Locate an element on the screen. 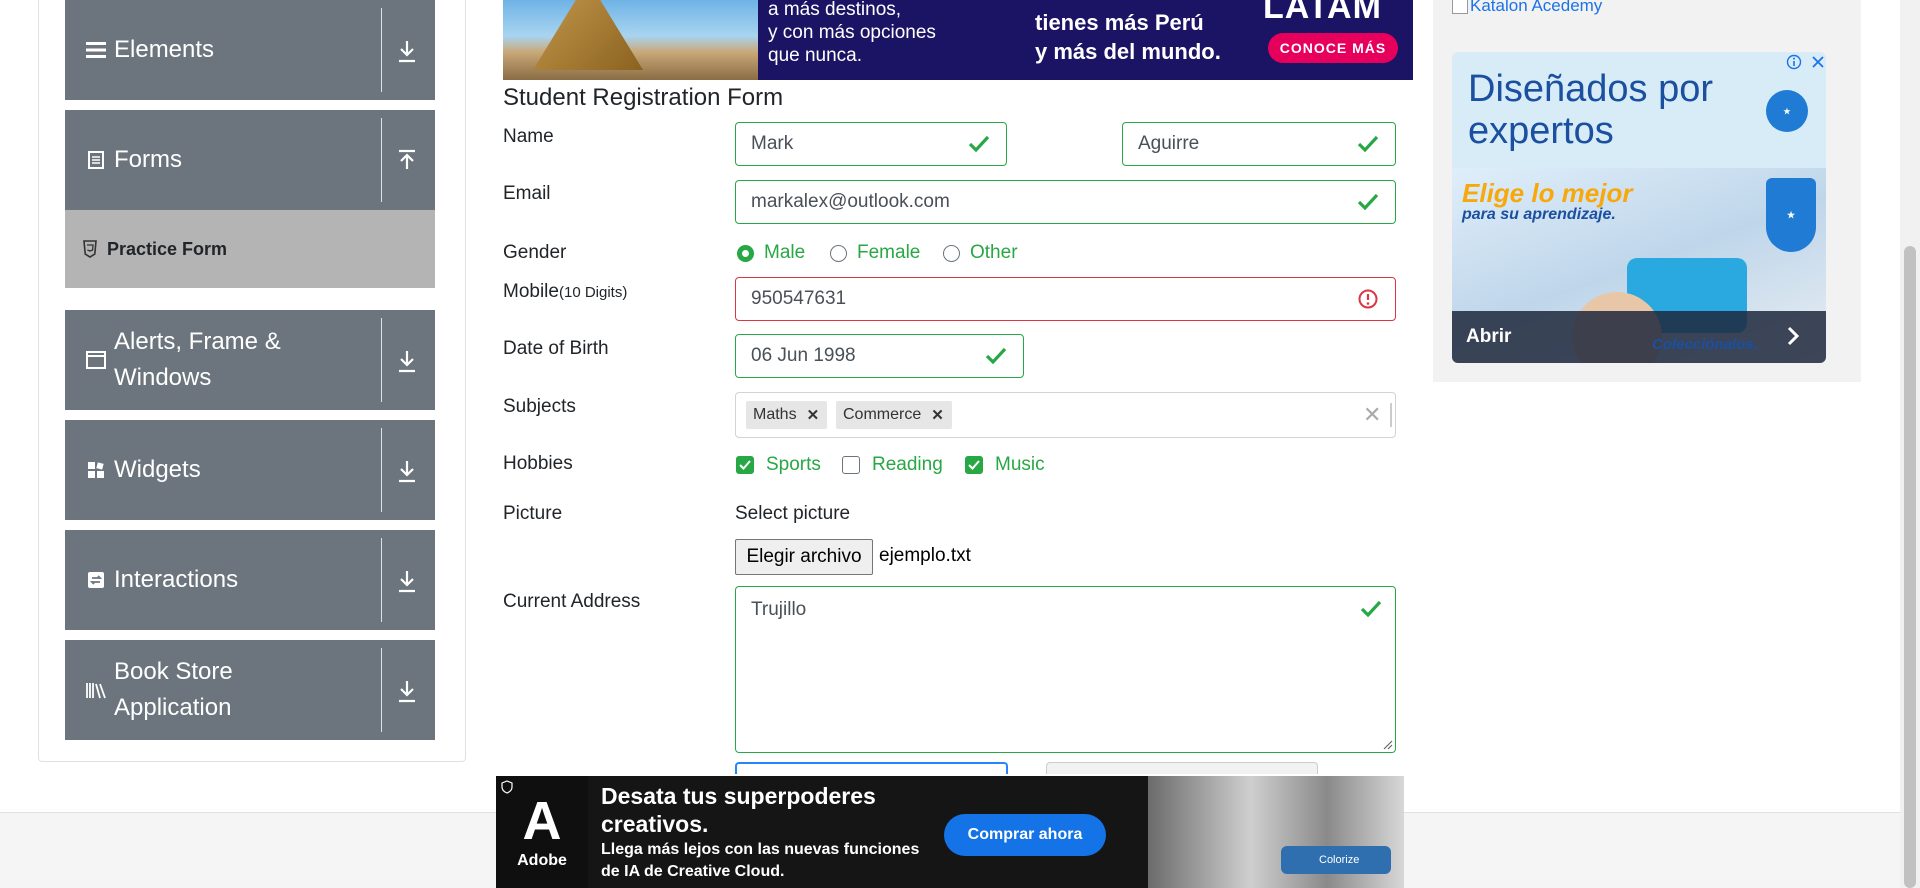 The height and width of the screenshot is (888, 1920). sidebar-item-practice-form: Practice Form is located at coordinates (250, 249).